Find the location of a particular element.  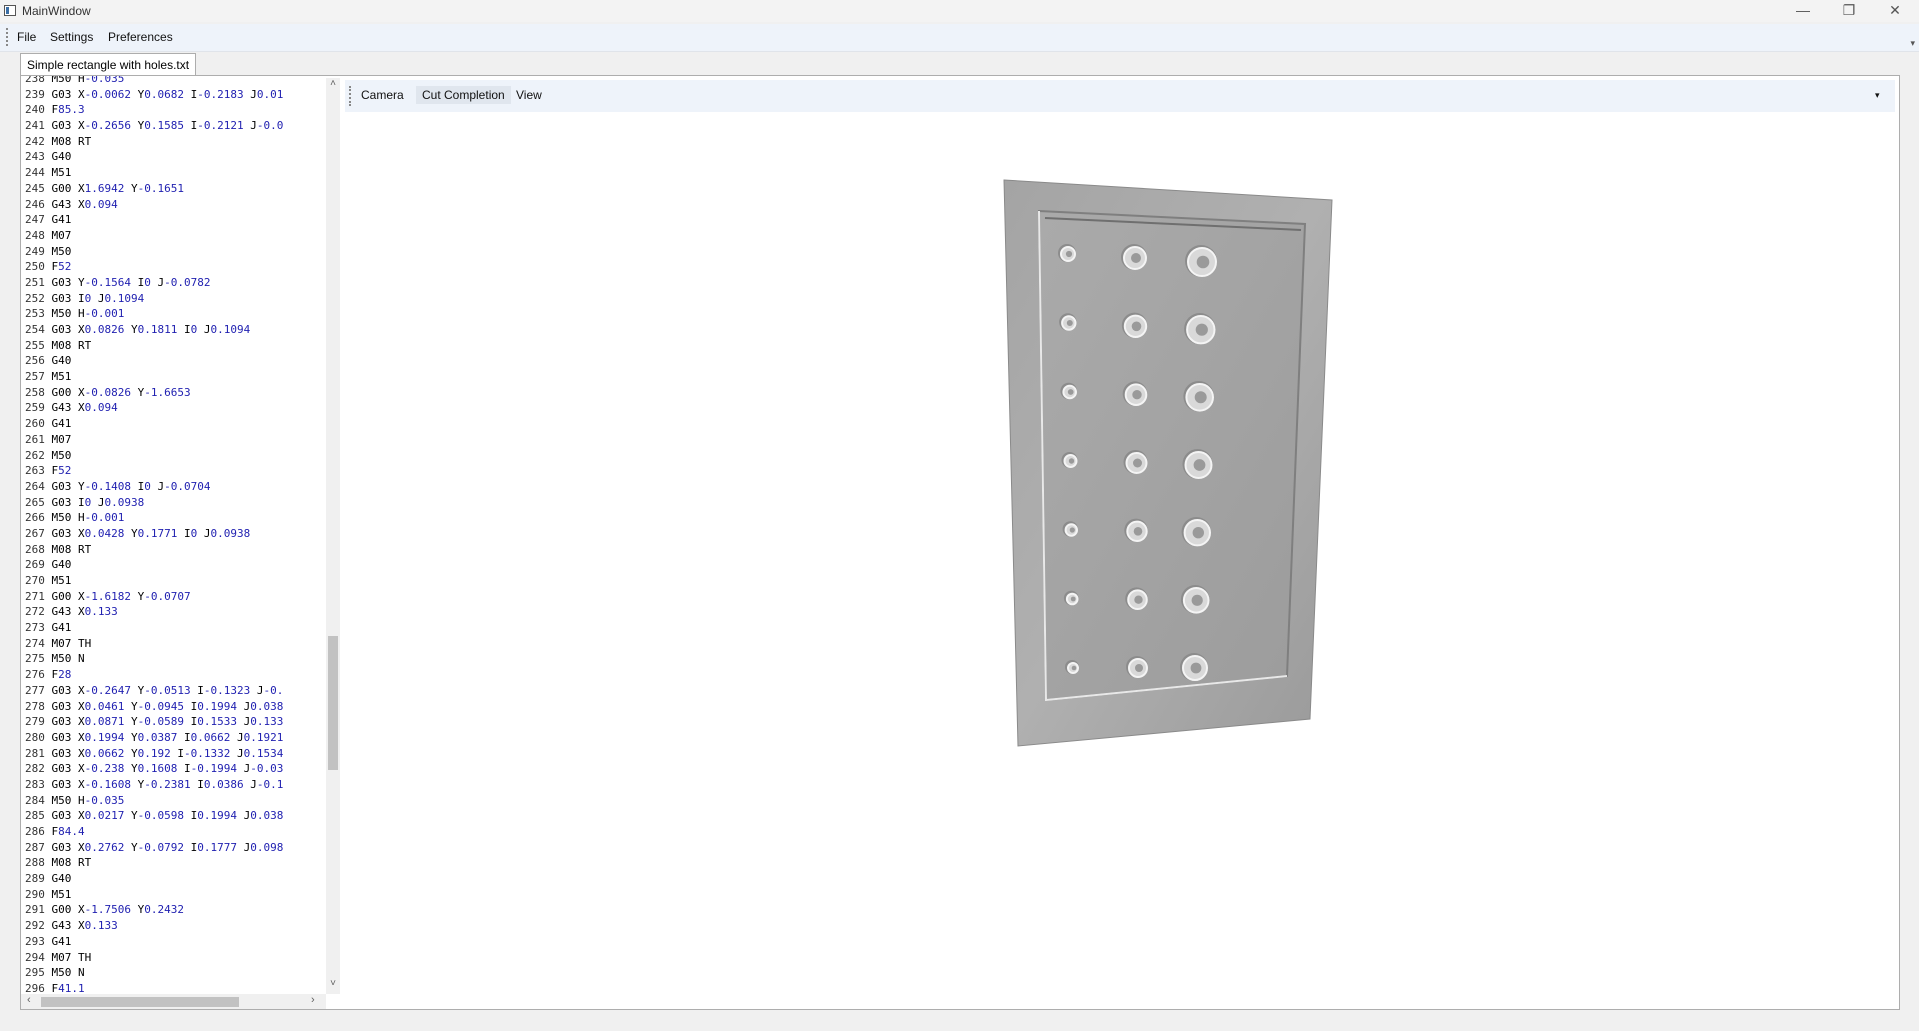

minimize-button: — is located at coordinates (1803, 11).